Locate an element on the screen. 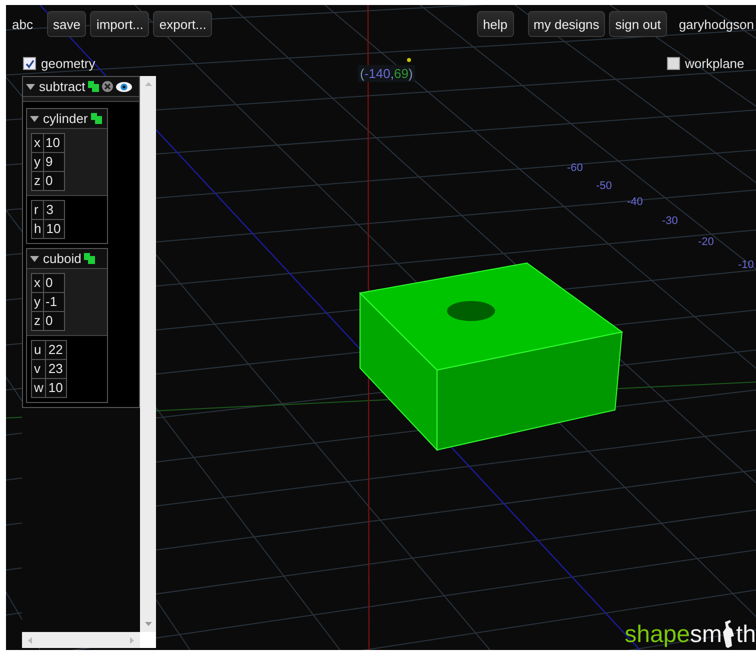 This screenshot has height=658, width=756. axis-tick-label: -30 is located at coordinates (670, 221).